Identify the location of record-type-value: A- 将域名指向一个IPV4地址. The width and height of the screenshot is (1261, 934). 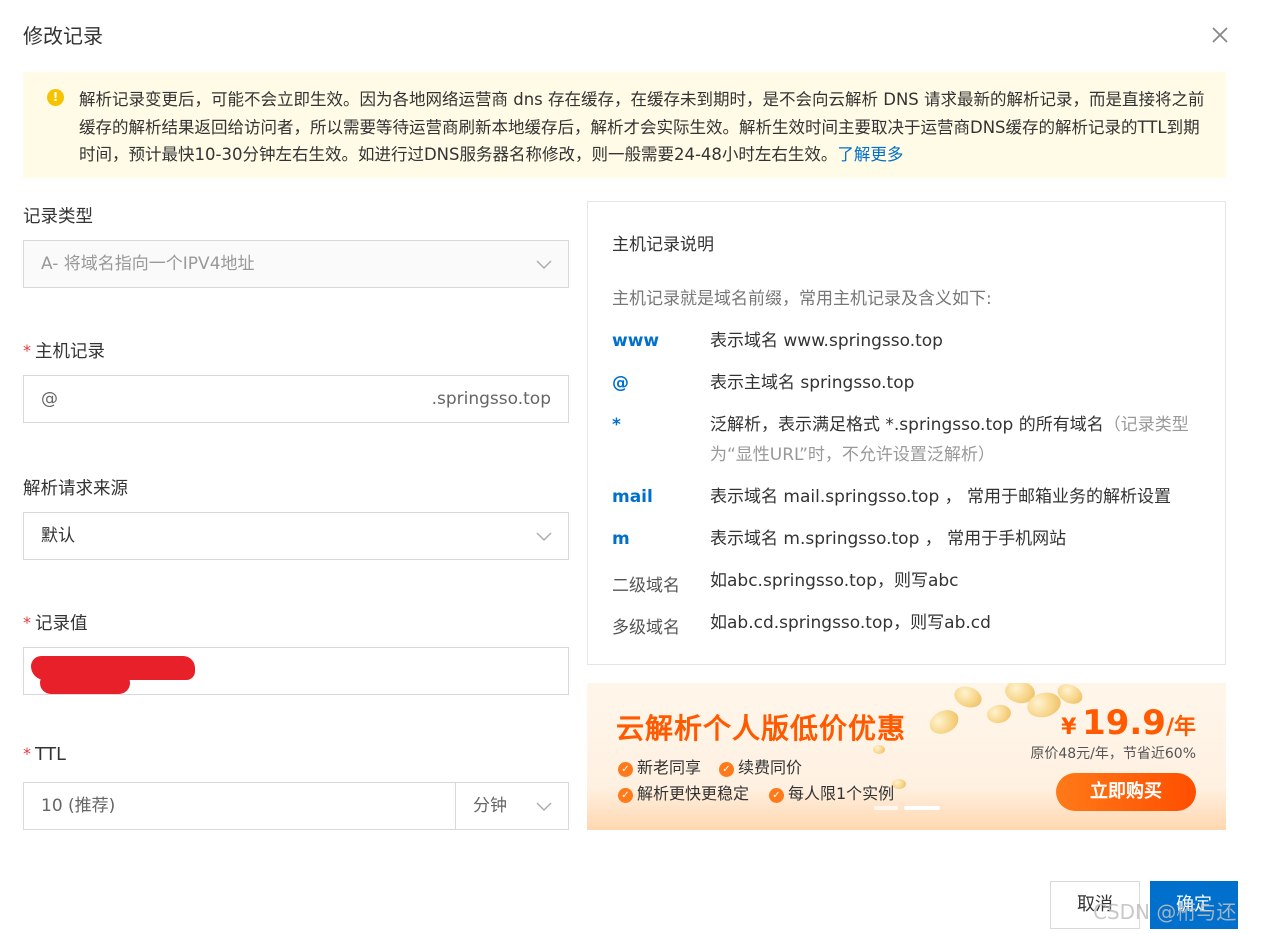
(148, 264).